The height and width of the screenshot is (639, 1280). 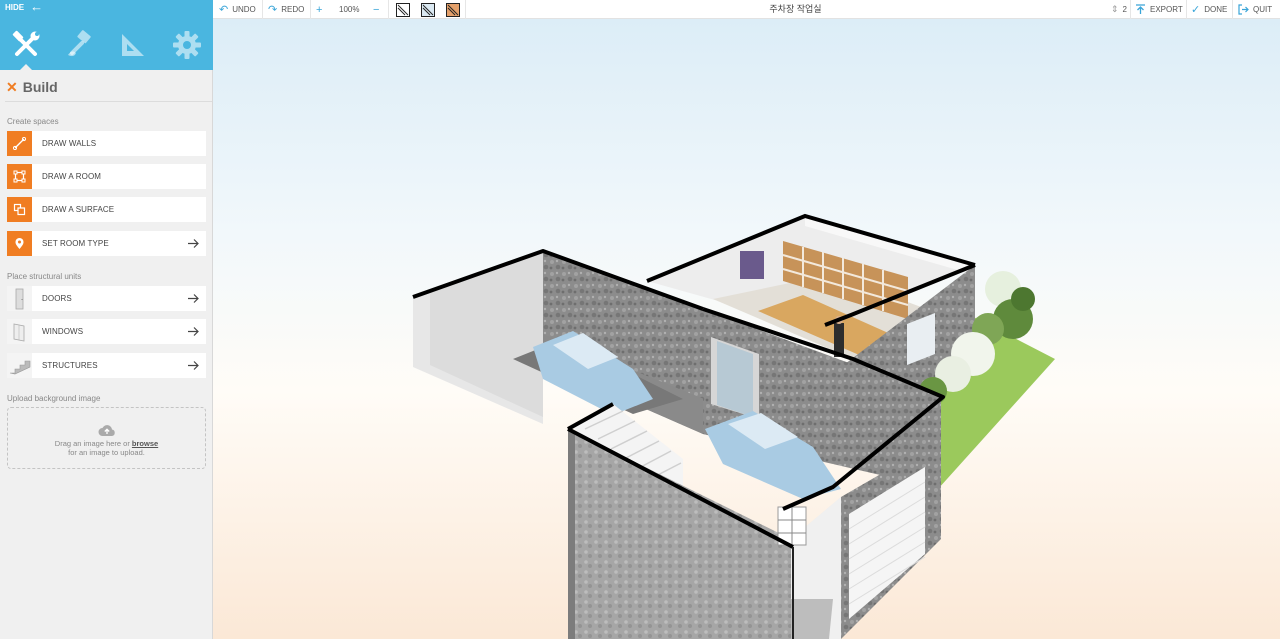 I want to click on panel-title-text: Build, so click(x=40, y=87).